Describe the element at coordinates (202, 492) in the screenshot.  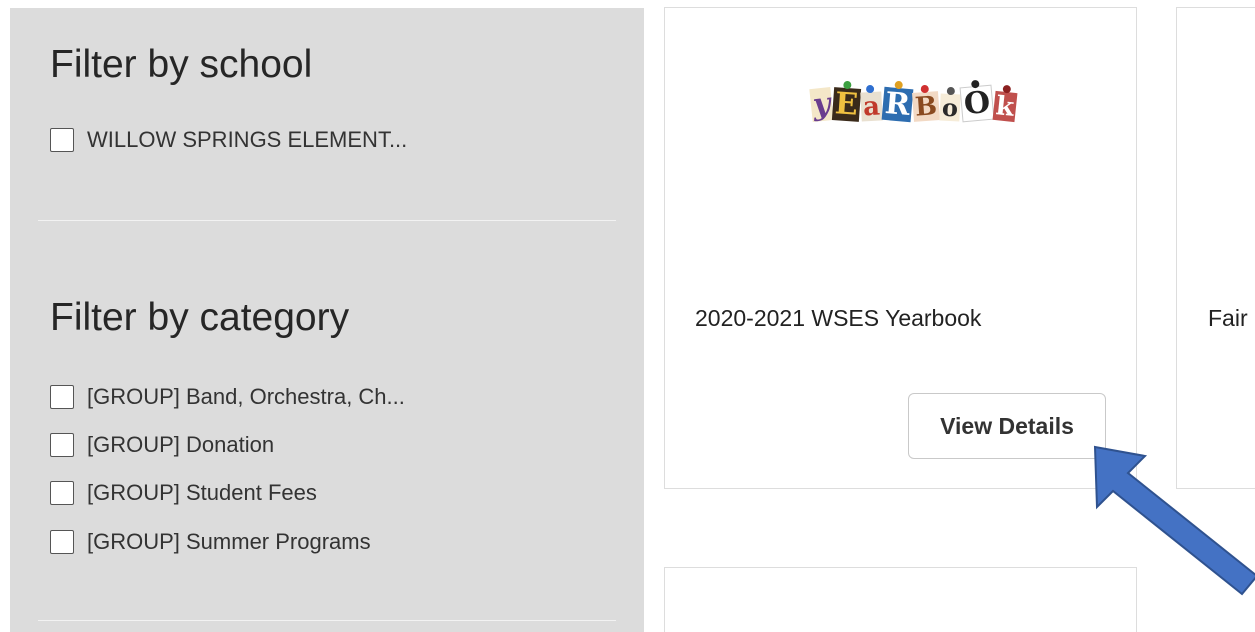
I see `category-filter-label: [GROUP] Student Fees` at that location.